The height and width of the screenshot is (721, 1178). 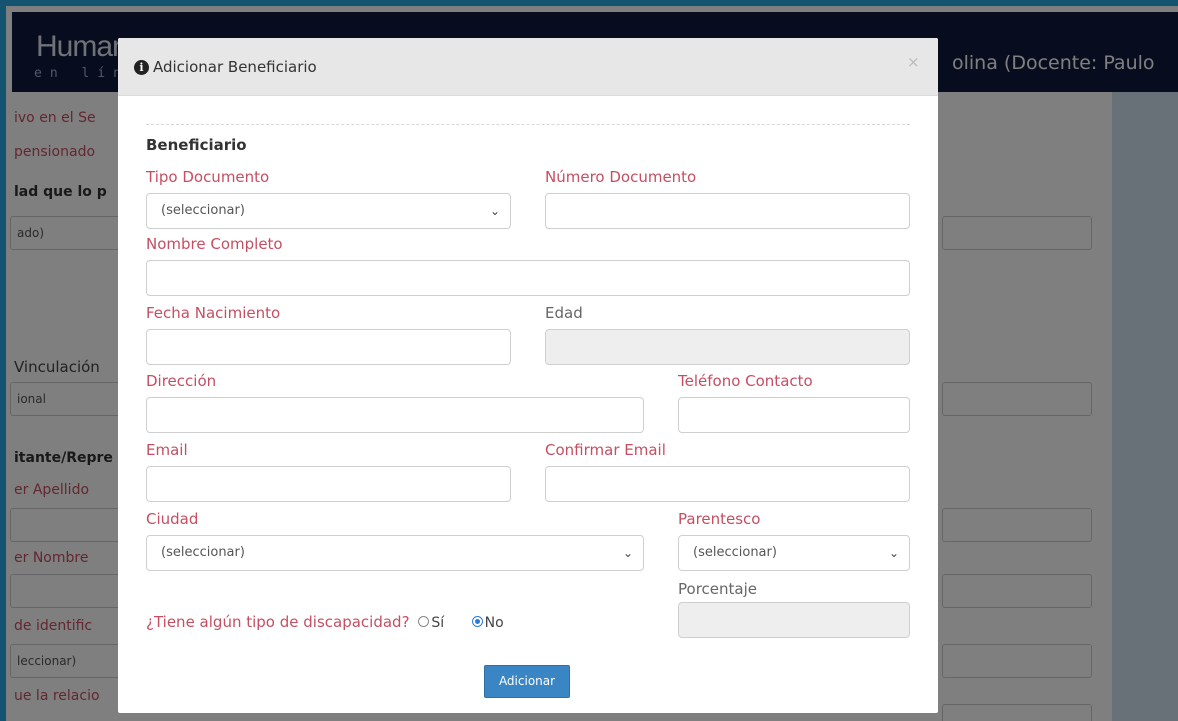 I want to click on nombre-completo-input, so click(x=528, y=278).